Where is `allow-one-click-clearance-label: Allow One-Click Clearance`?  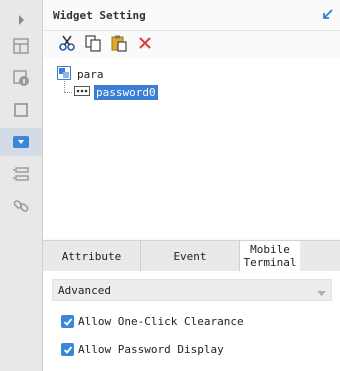 allow-one-click-clearance-label: Allow One-Click Clearance is located at coordinates (161, 321).